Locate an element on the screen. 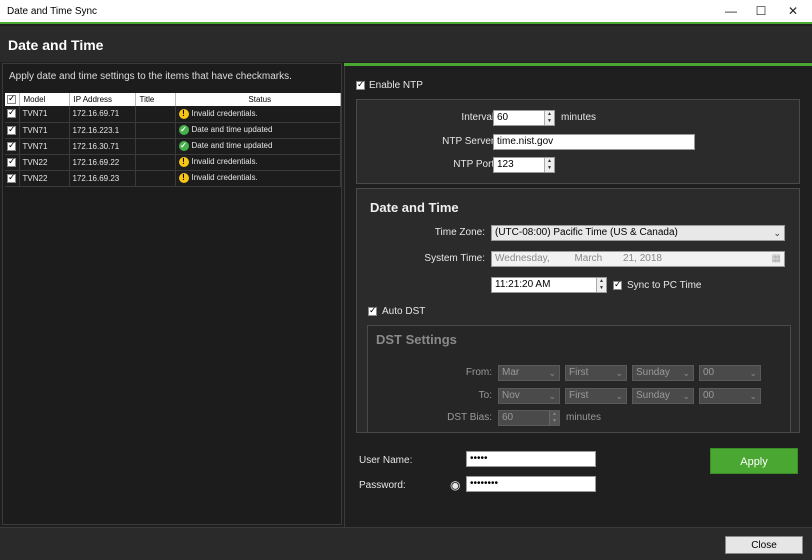 This screenshot has height=560, width=812. dst-from-hour-select: 00 ⌄ is located at coordinates (730, 373).